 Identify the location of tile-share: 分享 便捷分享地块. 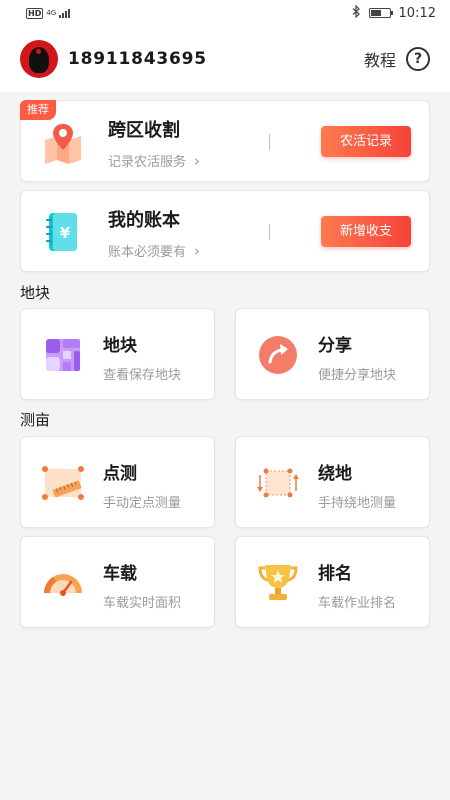
(332, 354).